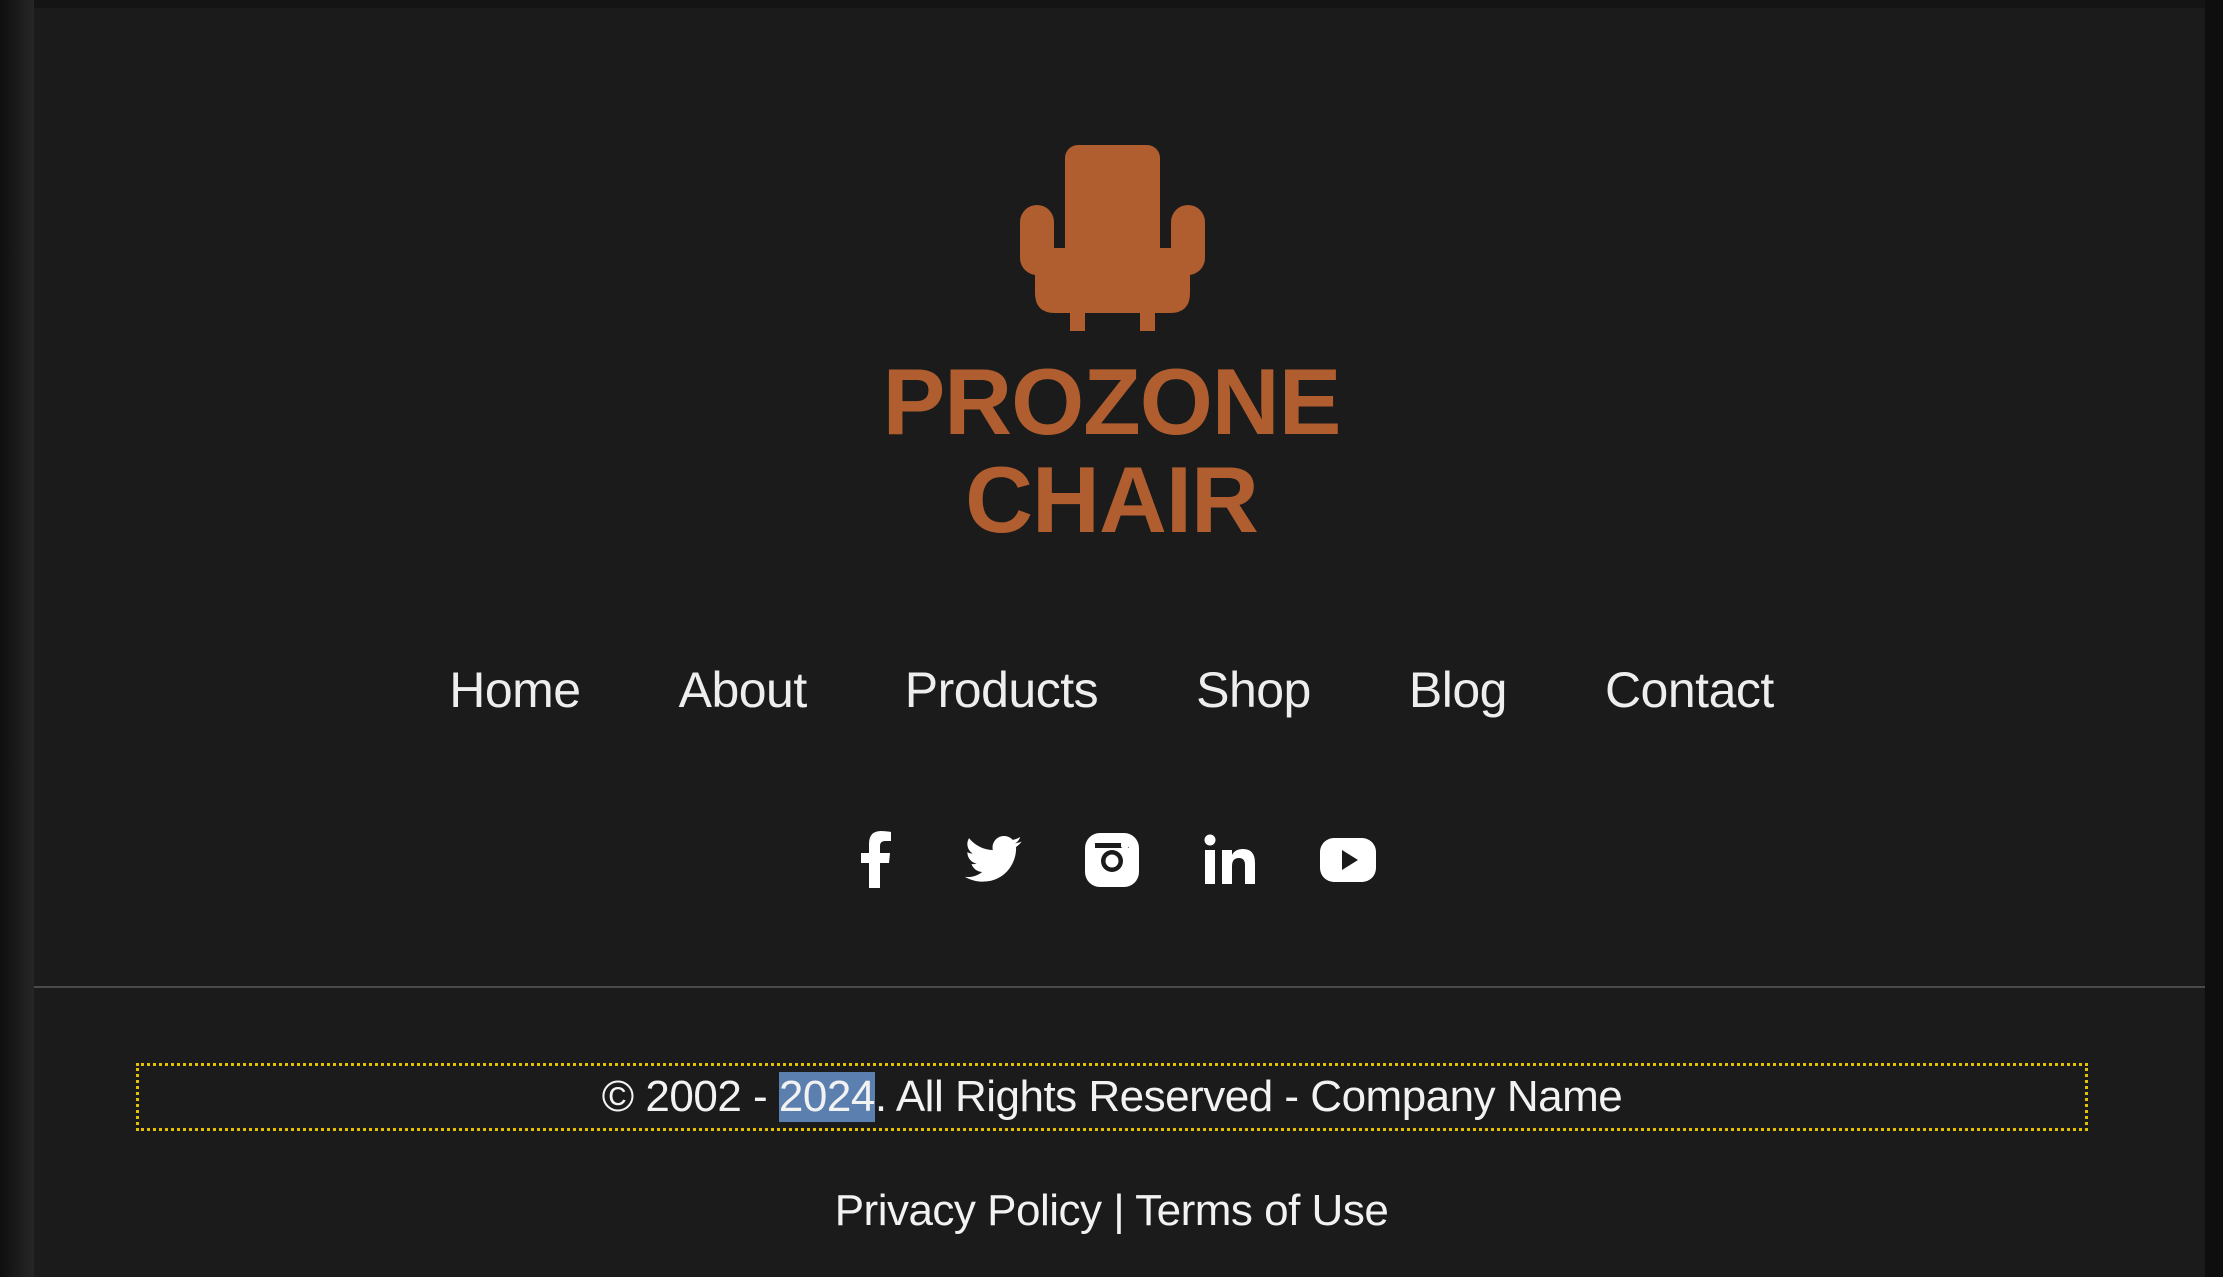 This screenshot has width=2223, height=1277. I want to click on nav-link-about: About, so click(743, 690).